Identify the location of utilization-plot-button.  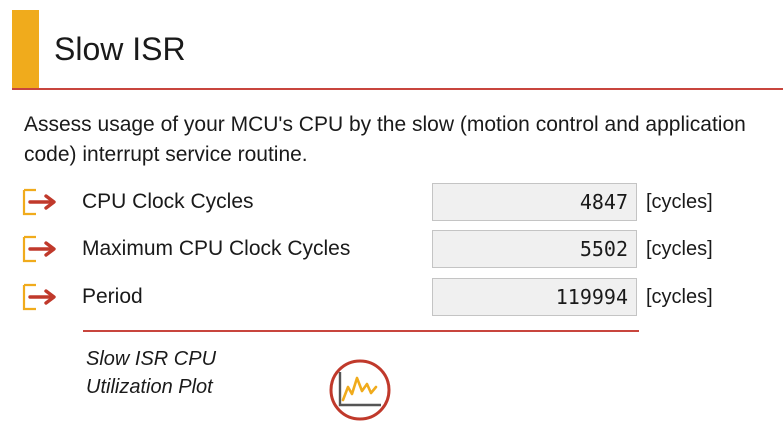
(360, 390).